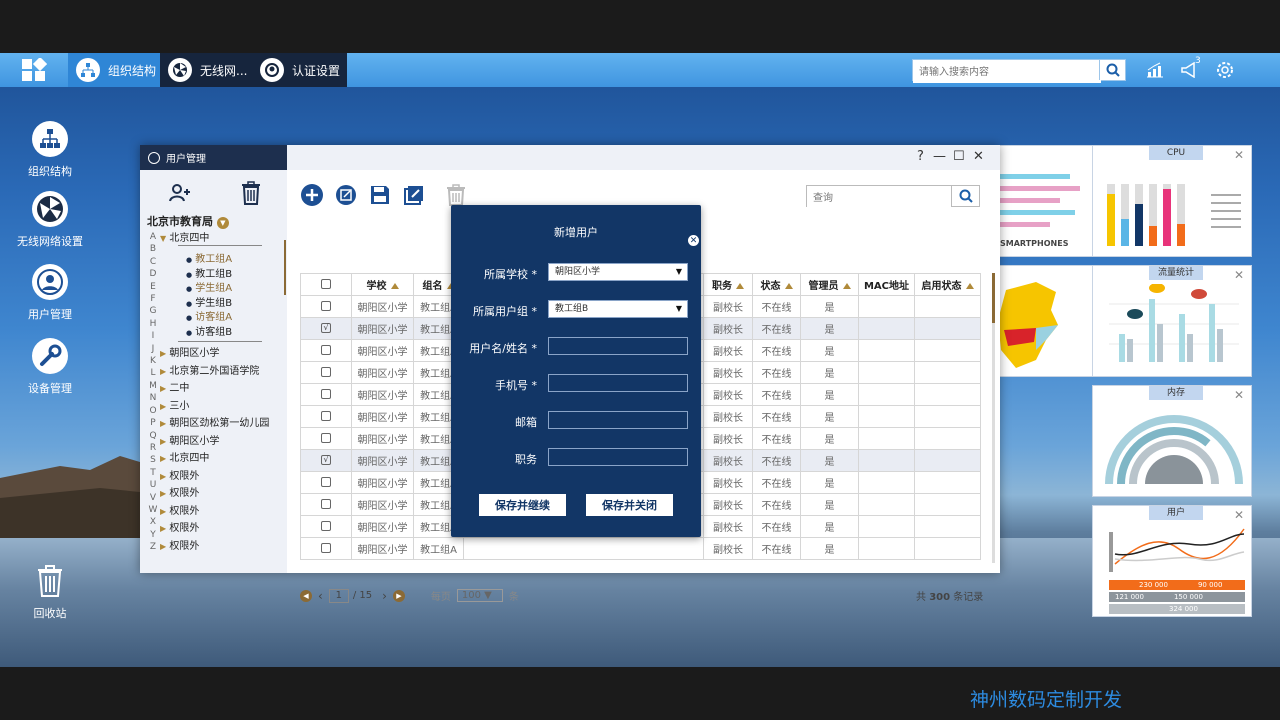  I want to click on alphabet-letter: S, so click(153, 460).